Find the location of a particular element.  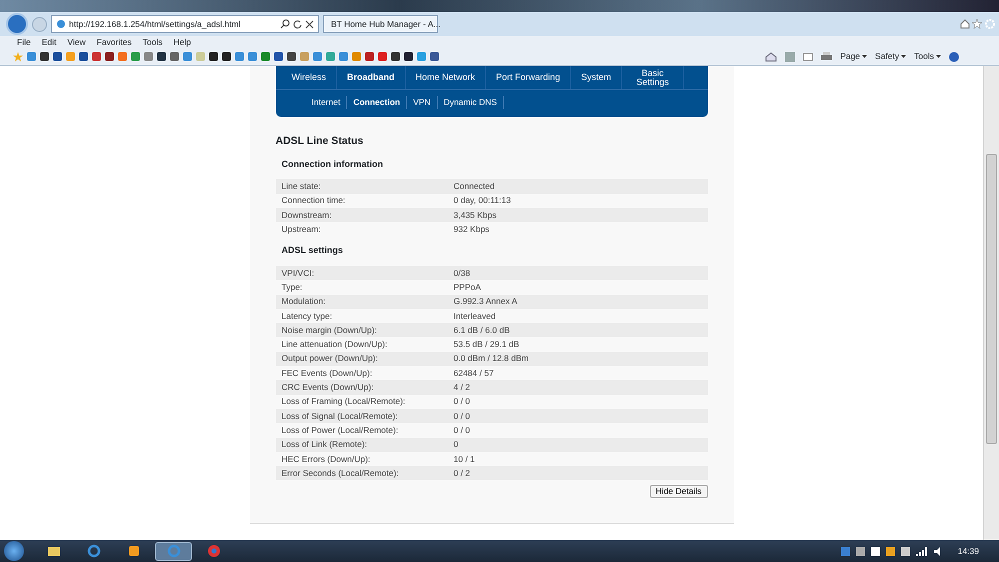

field-value: 0.0 dBm / 12.8 dBm is located at coordinates (491, 359).